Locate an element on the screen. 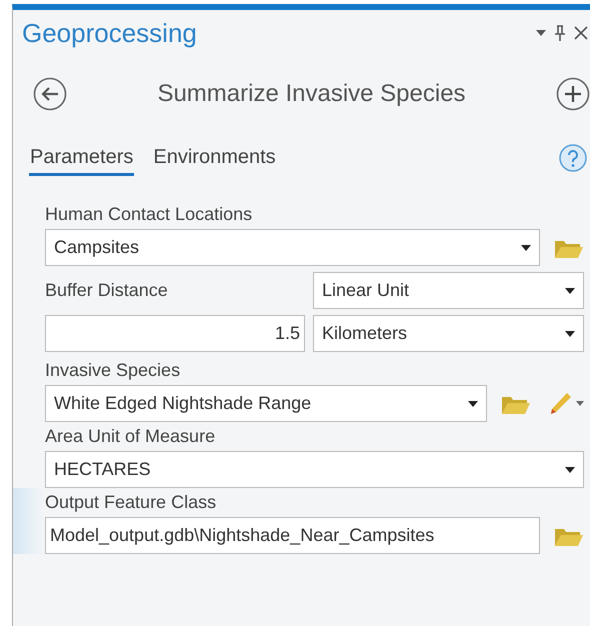 This screenshot has height=626, width=590. parameter-label: Invasive Species is located at coordinates (113, 370).